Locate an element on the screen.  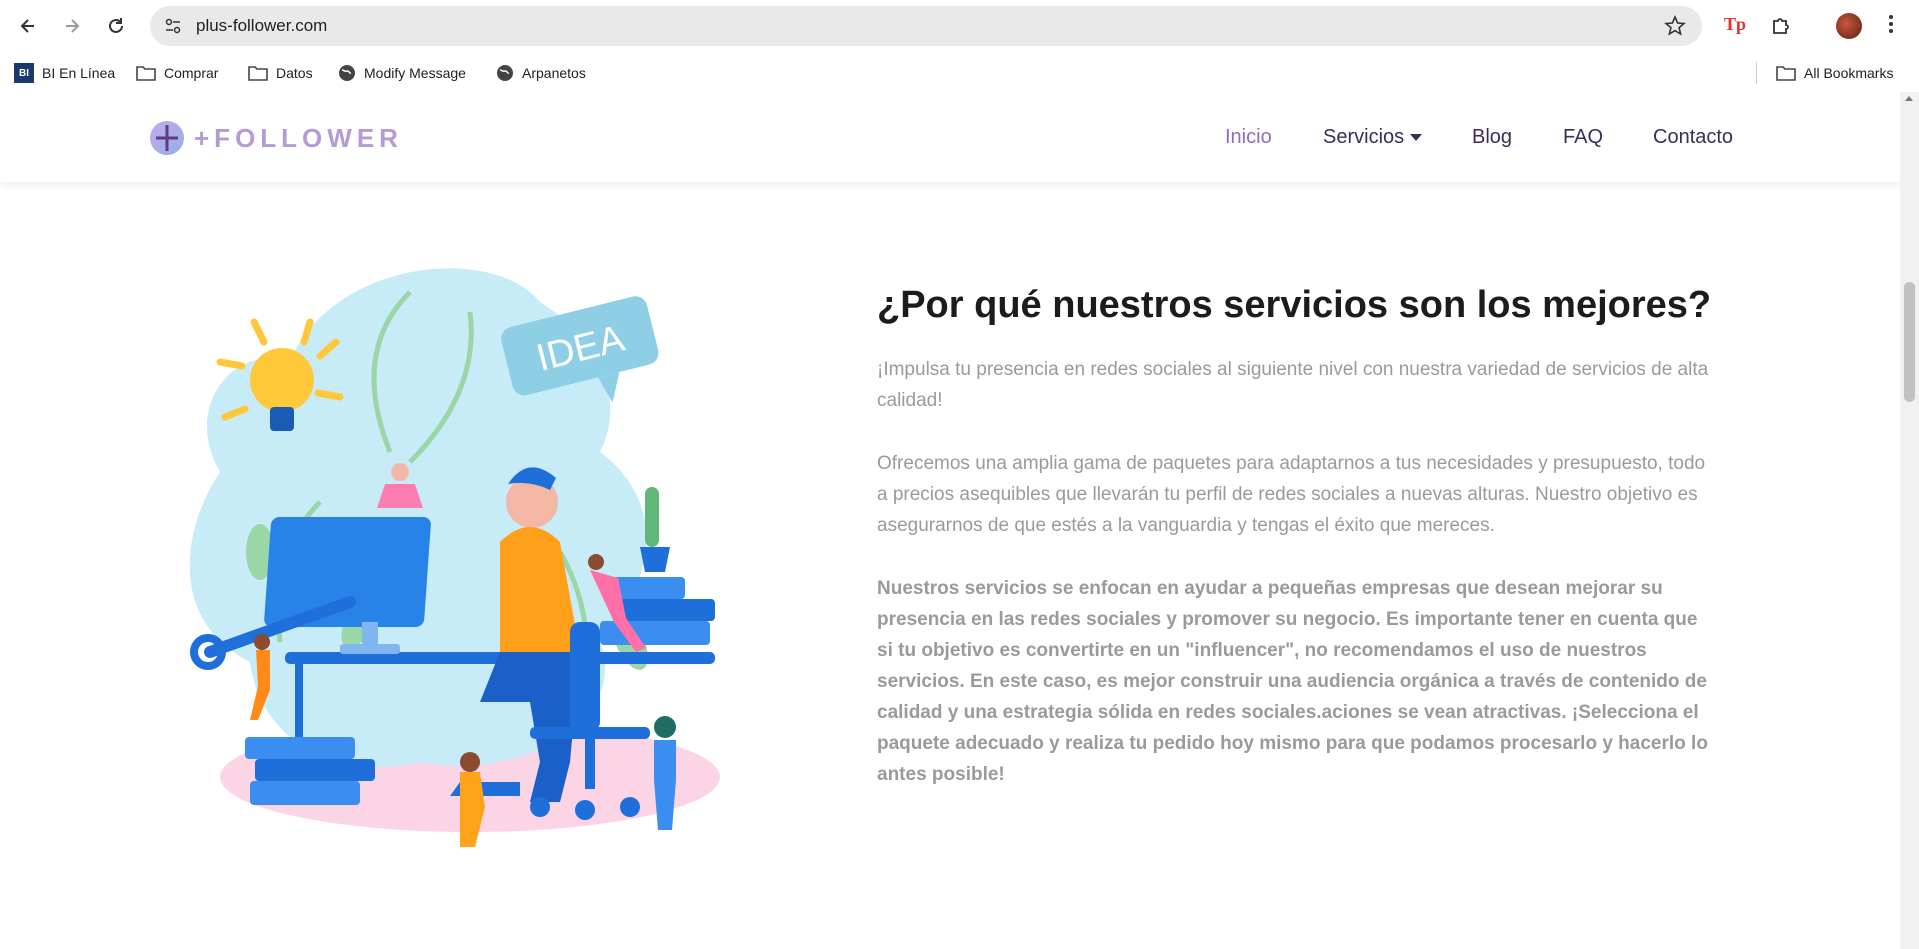
bookmark-comprar: Comprar is located at coordinates (177, 73).